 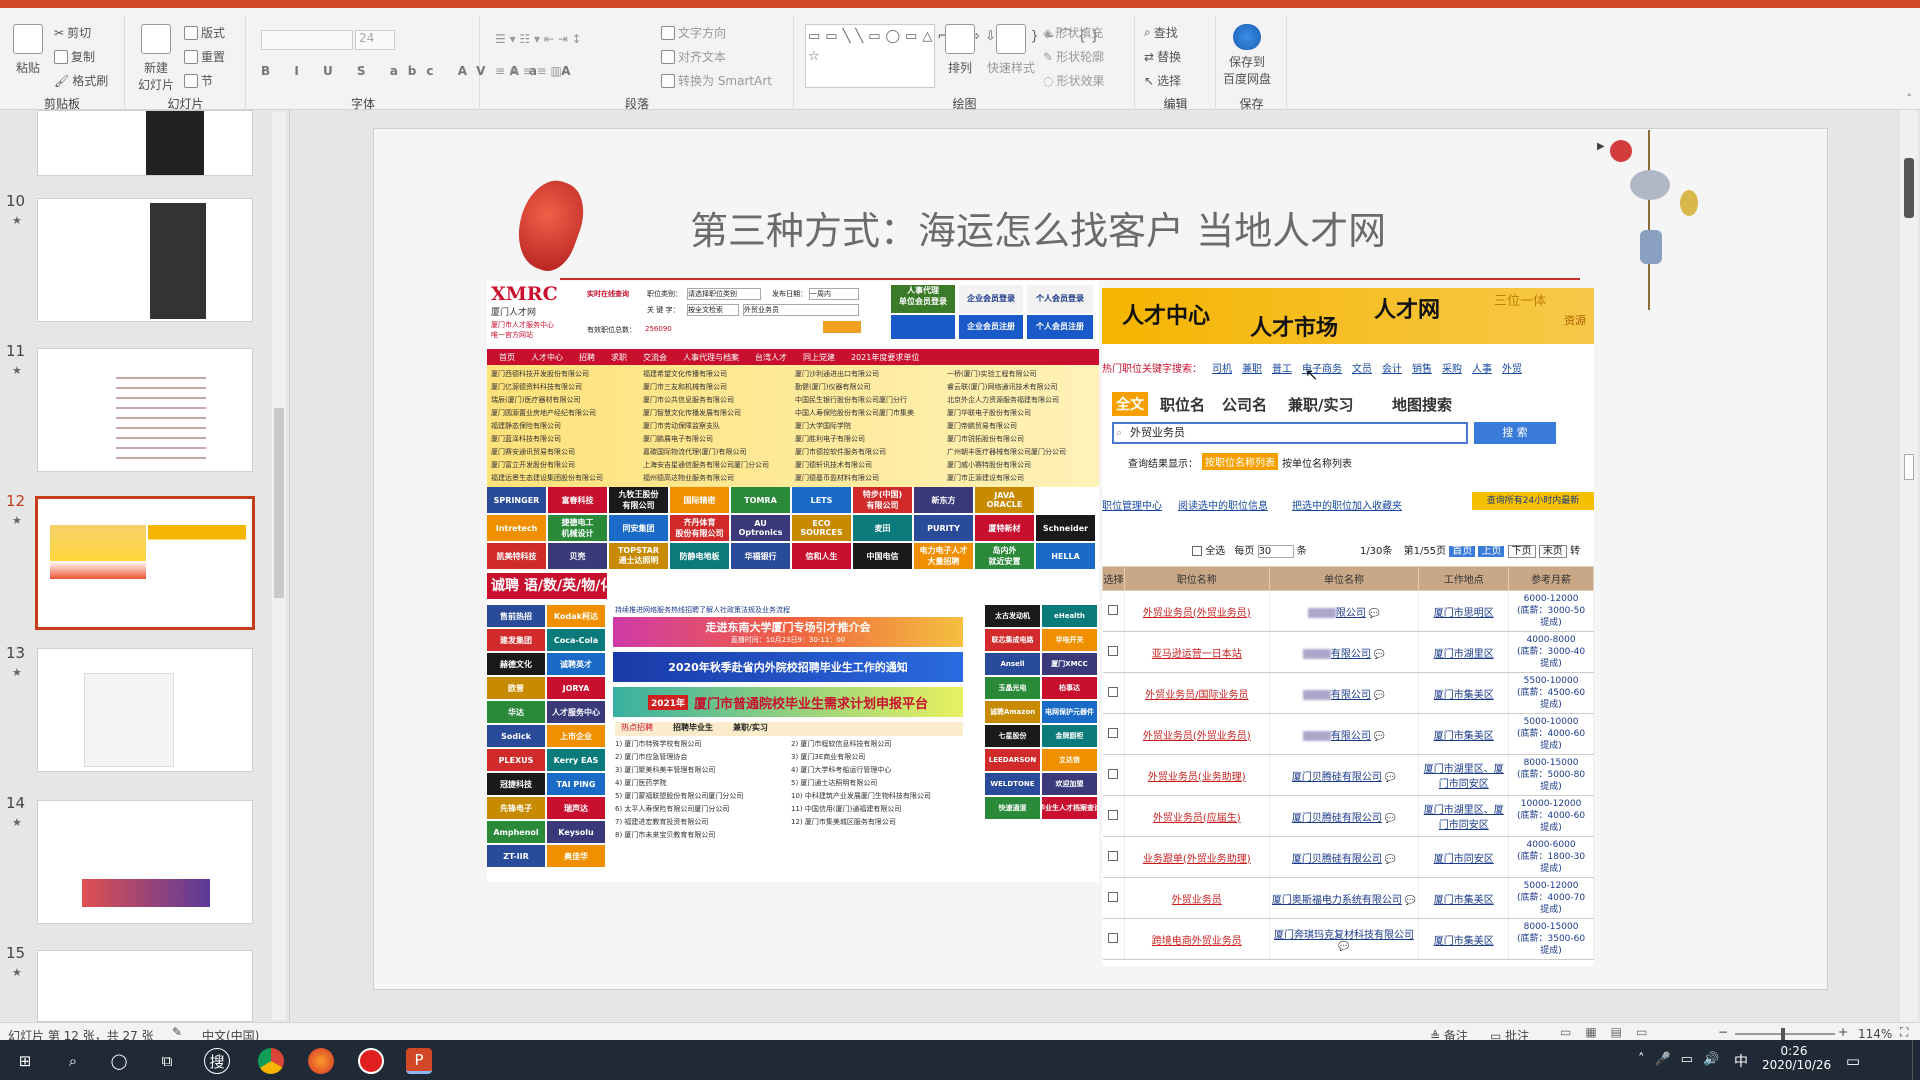 I want to click on pager-go-button: 转, so click(x=1575, y=551).